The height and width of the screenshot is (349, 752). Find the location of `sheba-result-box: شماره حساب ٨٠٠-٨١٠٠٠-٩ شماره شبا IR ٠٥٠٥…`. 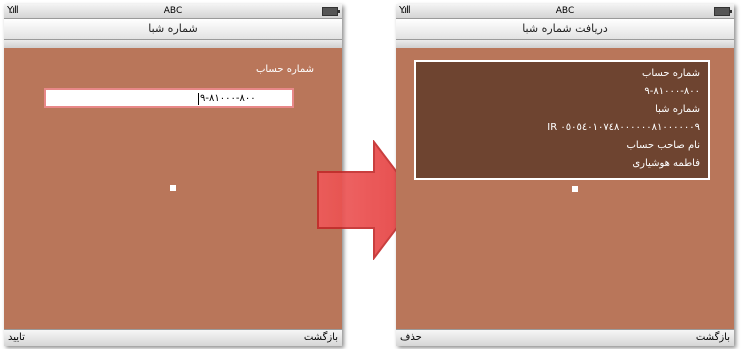

sheba-result-box: شماره حساب ٨٠٠-٨١٠٠٠-٩ شماره شبا IR ٠٥٠٥… is located at coordinates (562, 120).